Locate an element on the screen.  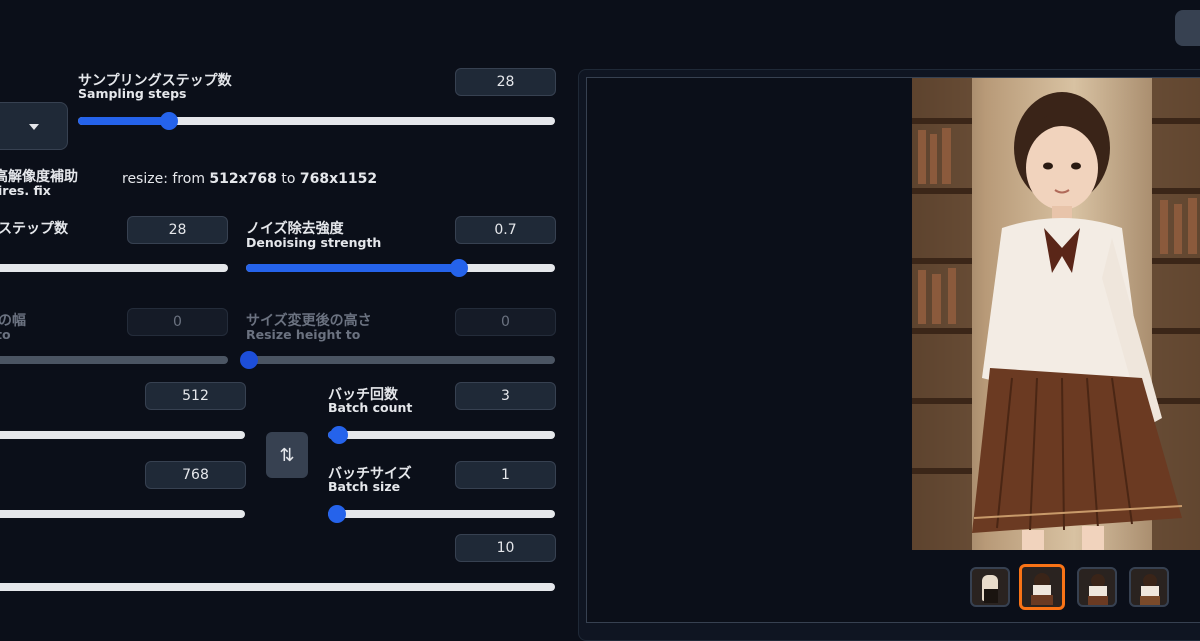
top-right-button is located at coordinates (1187, 28).